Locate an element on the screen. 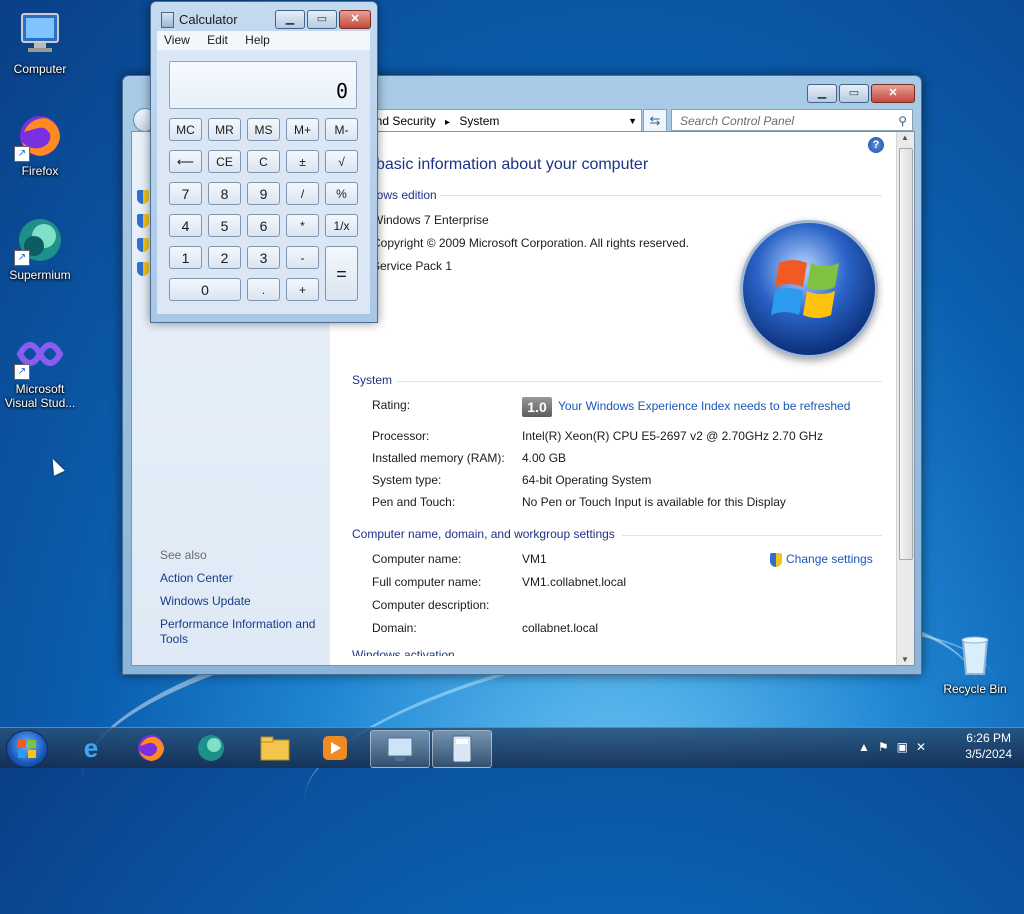  maximize-button: ▭ is located at coordinates (854, 93).